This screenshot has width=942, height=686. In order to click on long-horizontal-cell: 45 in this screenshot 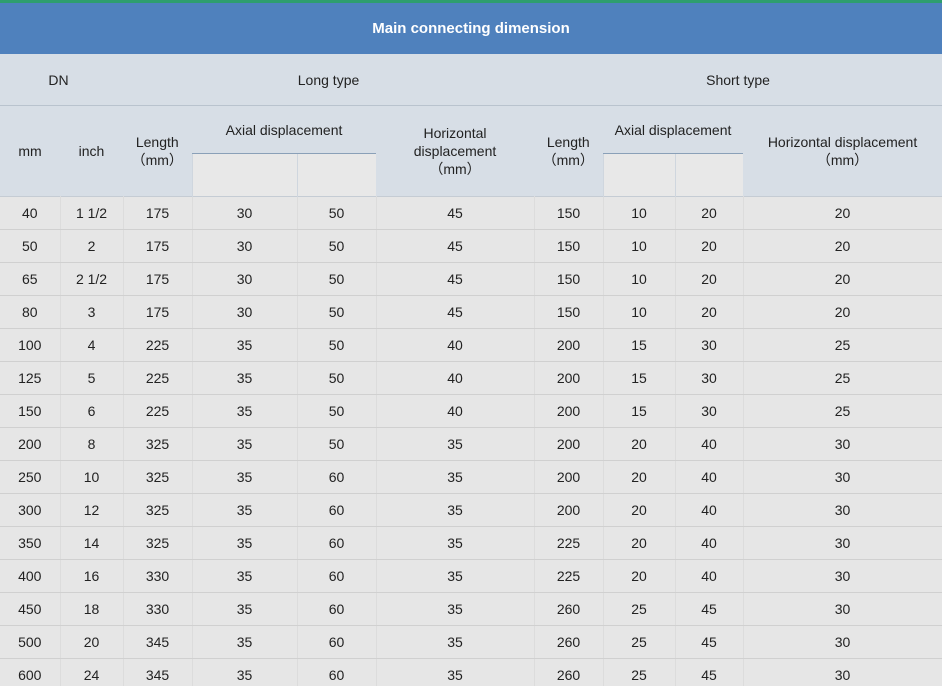, I will do `click(455, 312)`.